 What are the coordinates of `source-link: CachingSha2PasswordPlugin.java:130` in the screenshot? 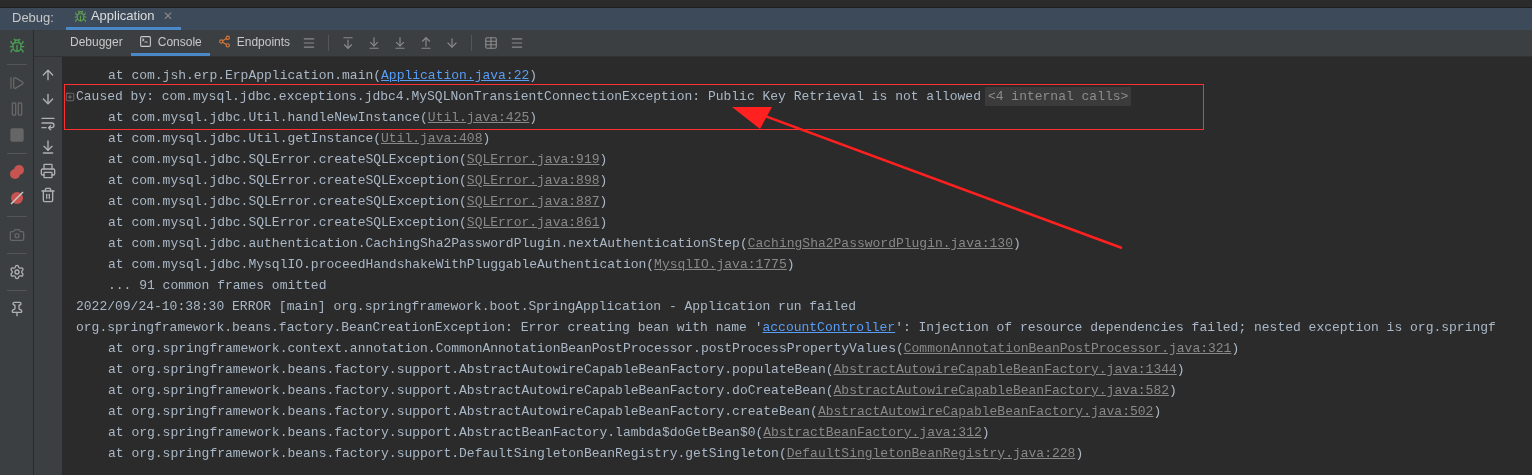 It's located at (880, 243).